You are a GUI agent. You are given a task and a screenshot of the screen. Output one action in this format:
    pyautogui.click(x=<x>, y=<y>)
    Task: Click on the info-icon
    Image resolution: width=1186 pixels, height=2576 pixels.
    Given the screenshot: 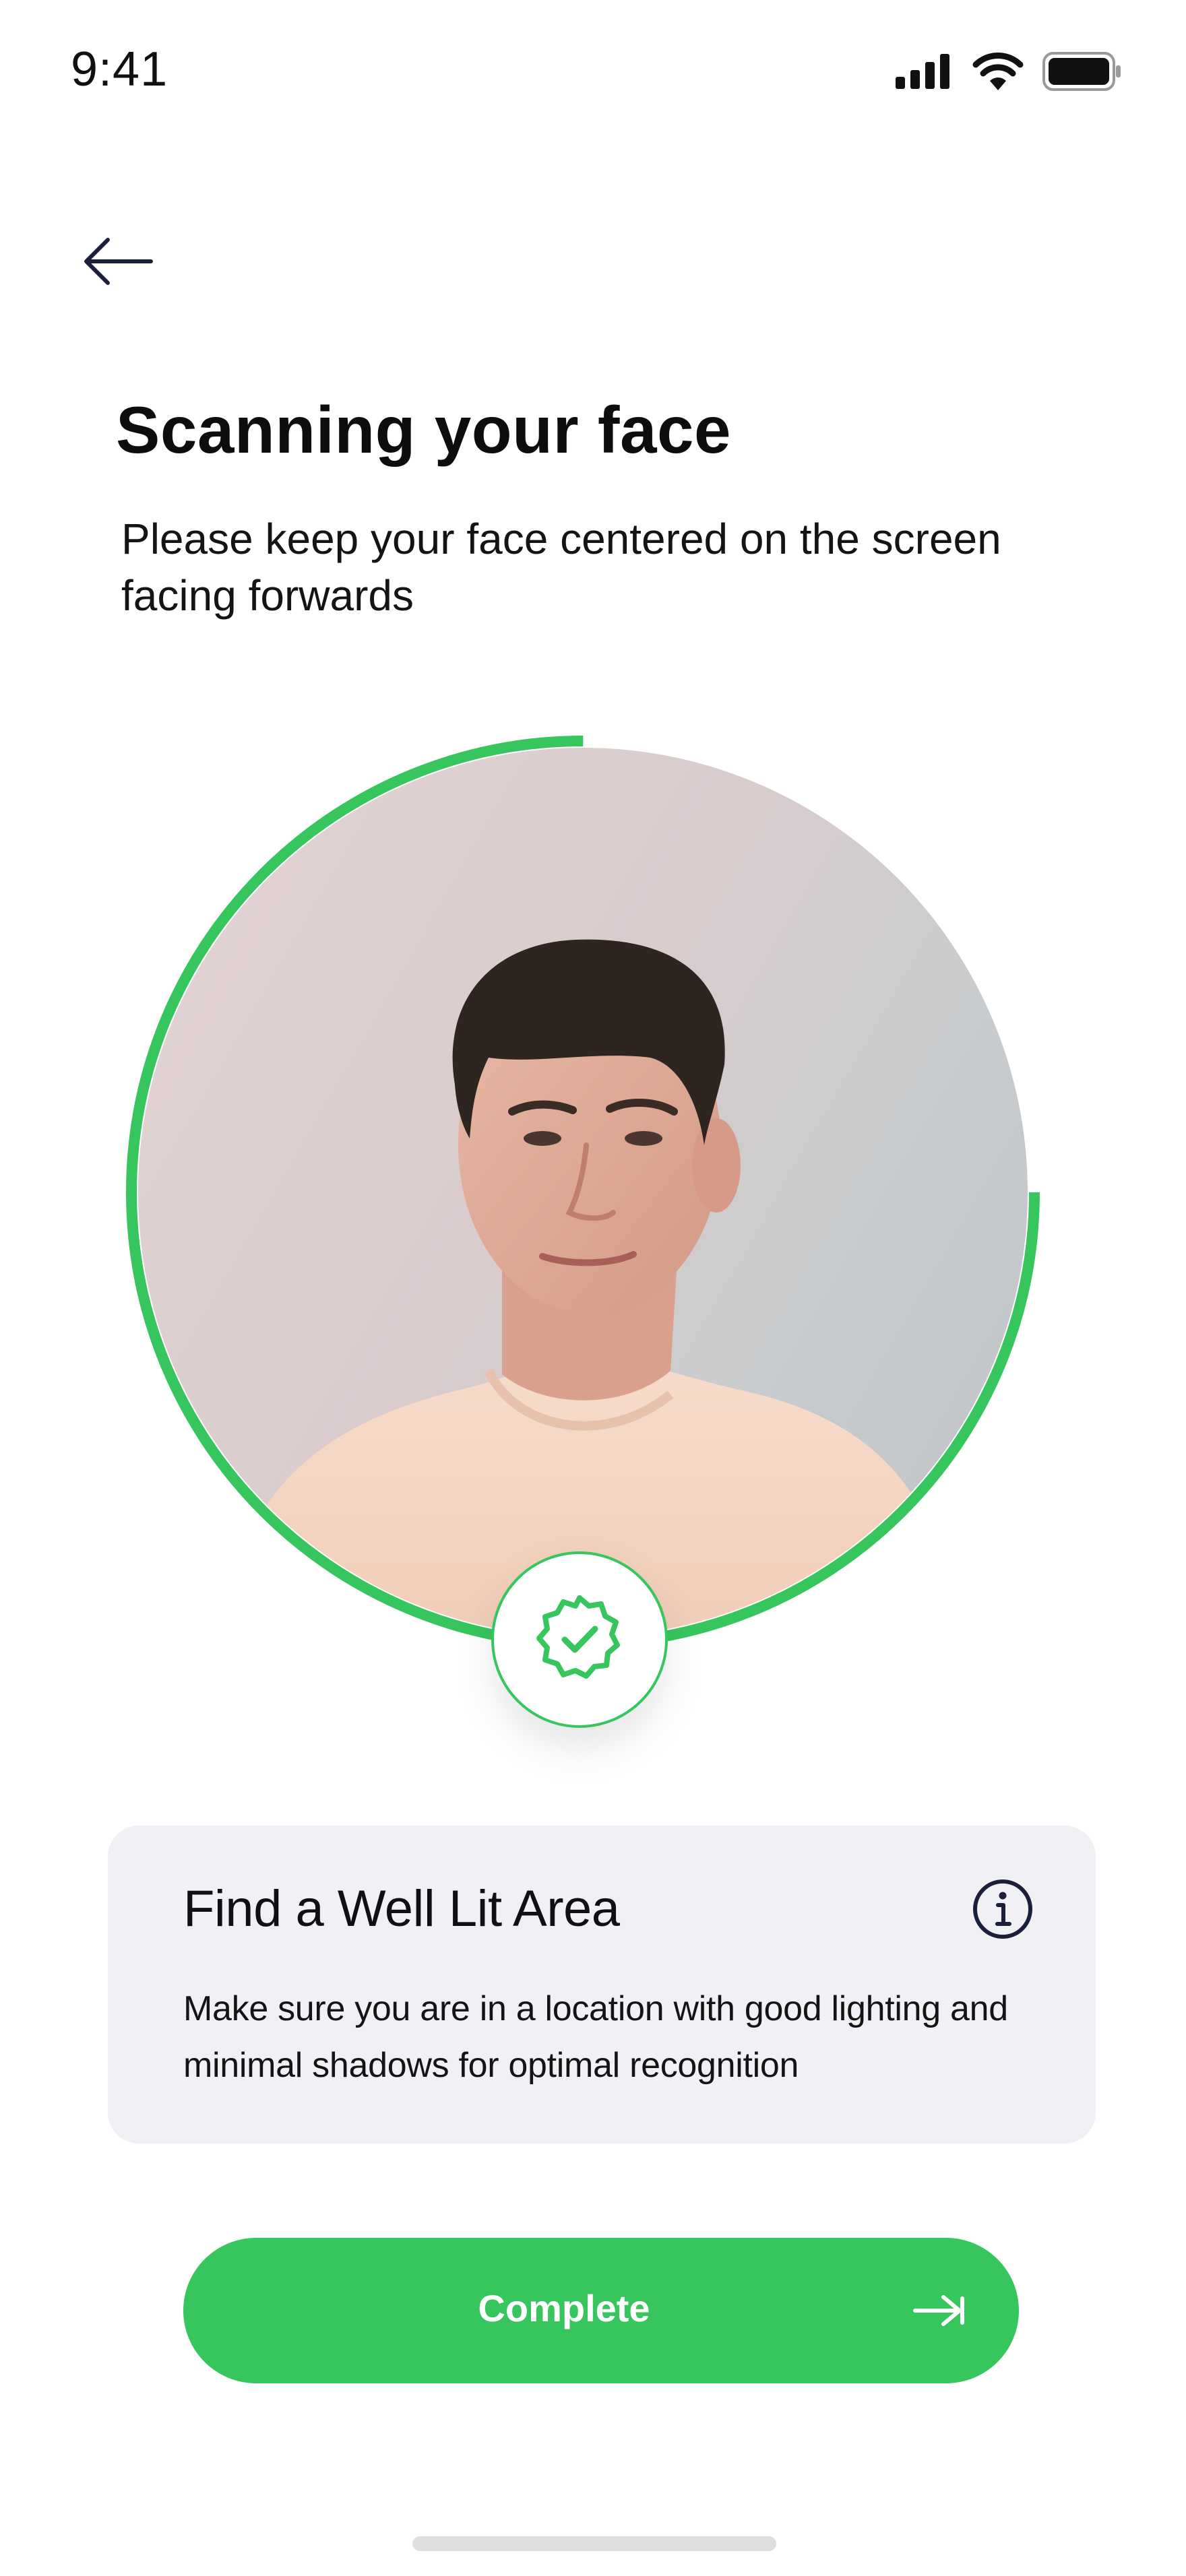 What is the action you would take?
    pyautogui.click(x=1003, y=1909)
    